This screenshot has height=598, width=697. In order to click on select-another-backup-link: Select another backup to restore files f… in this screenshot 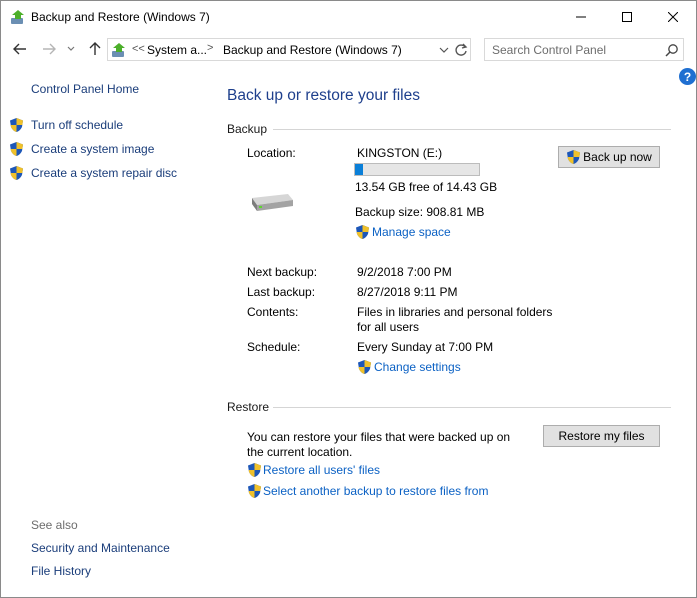, I will do `click(375, 491)`.